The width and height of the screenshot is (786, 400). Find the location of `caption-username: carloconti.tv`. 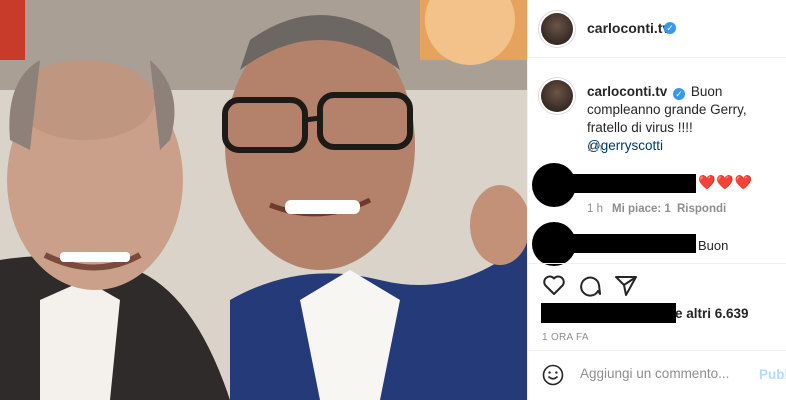

caption-username: carloconti.tv is located at coordinates (627, 91).